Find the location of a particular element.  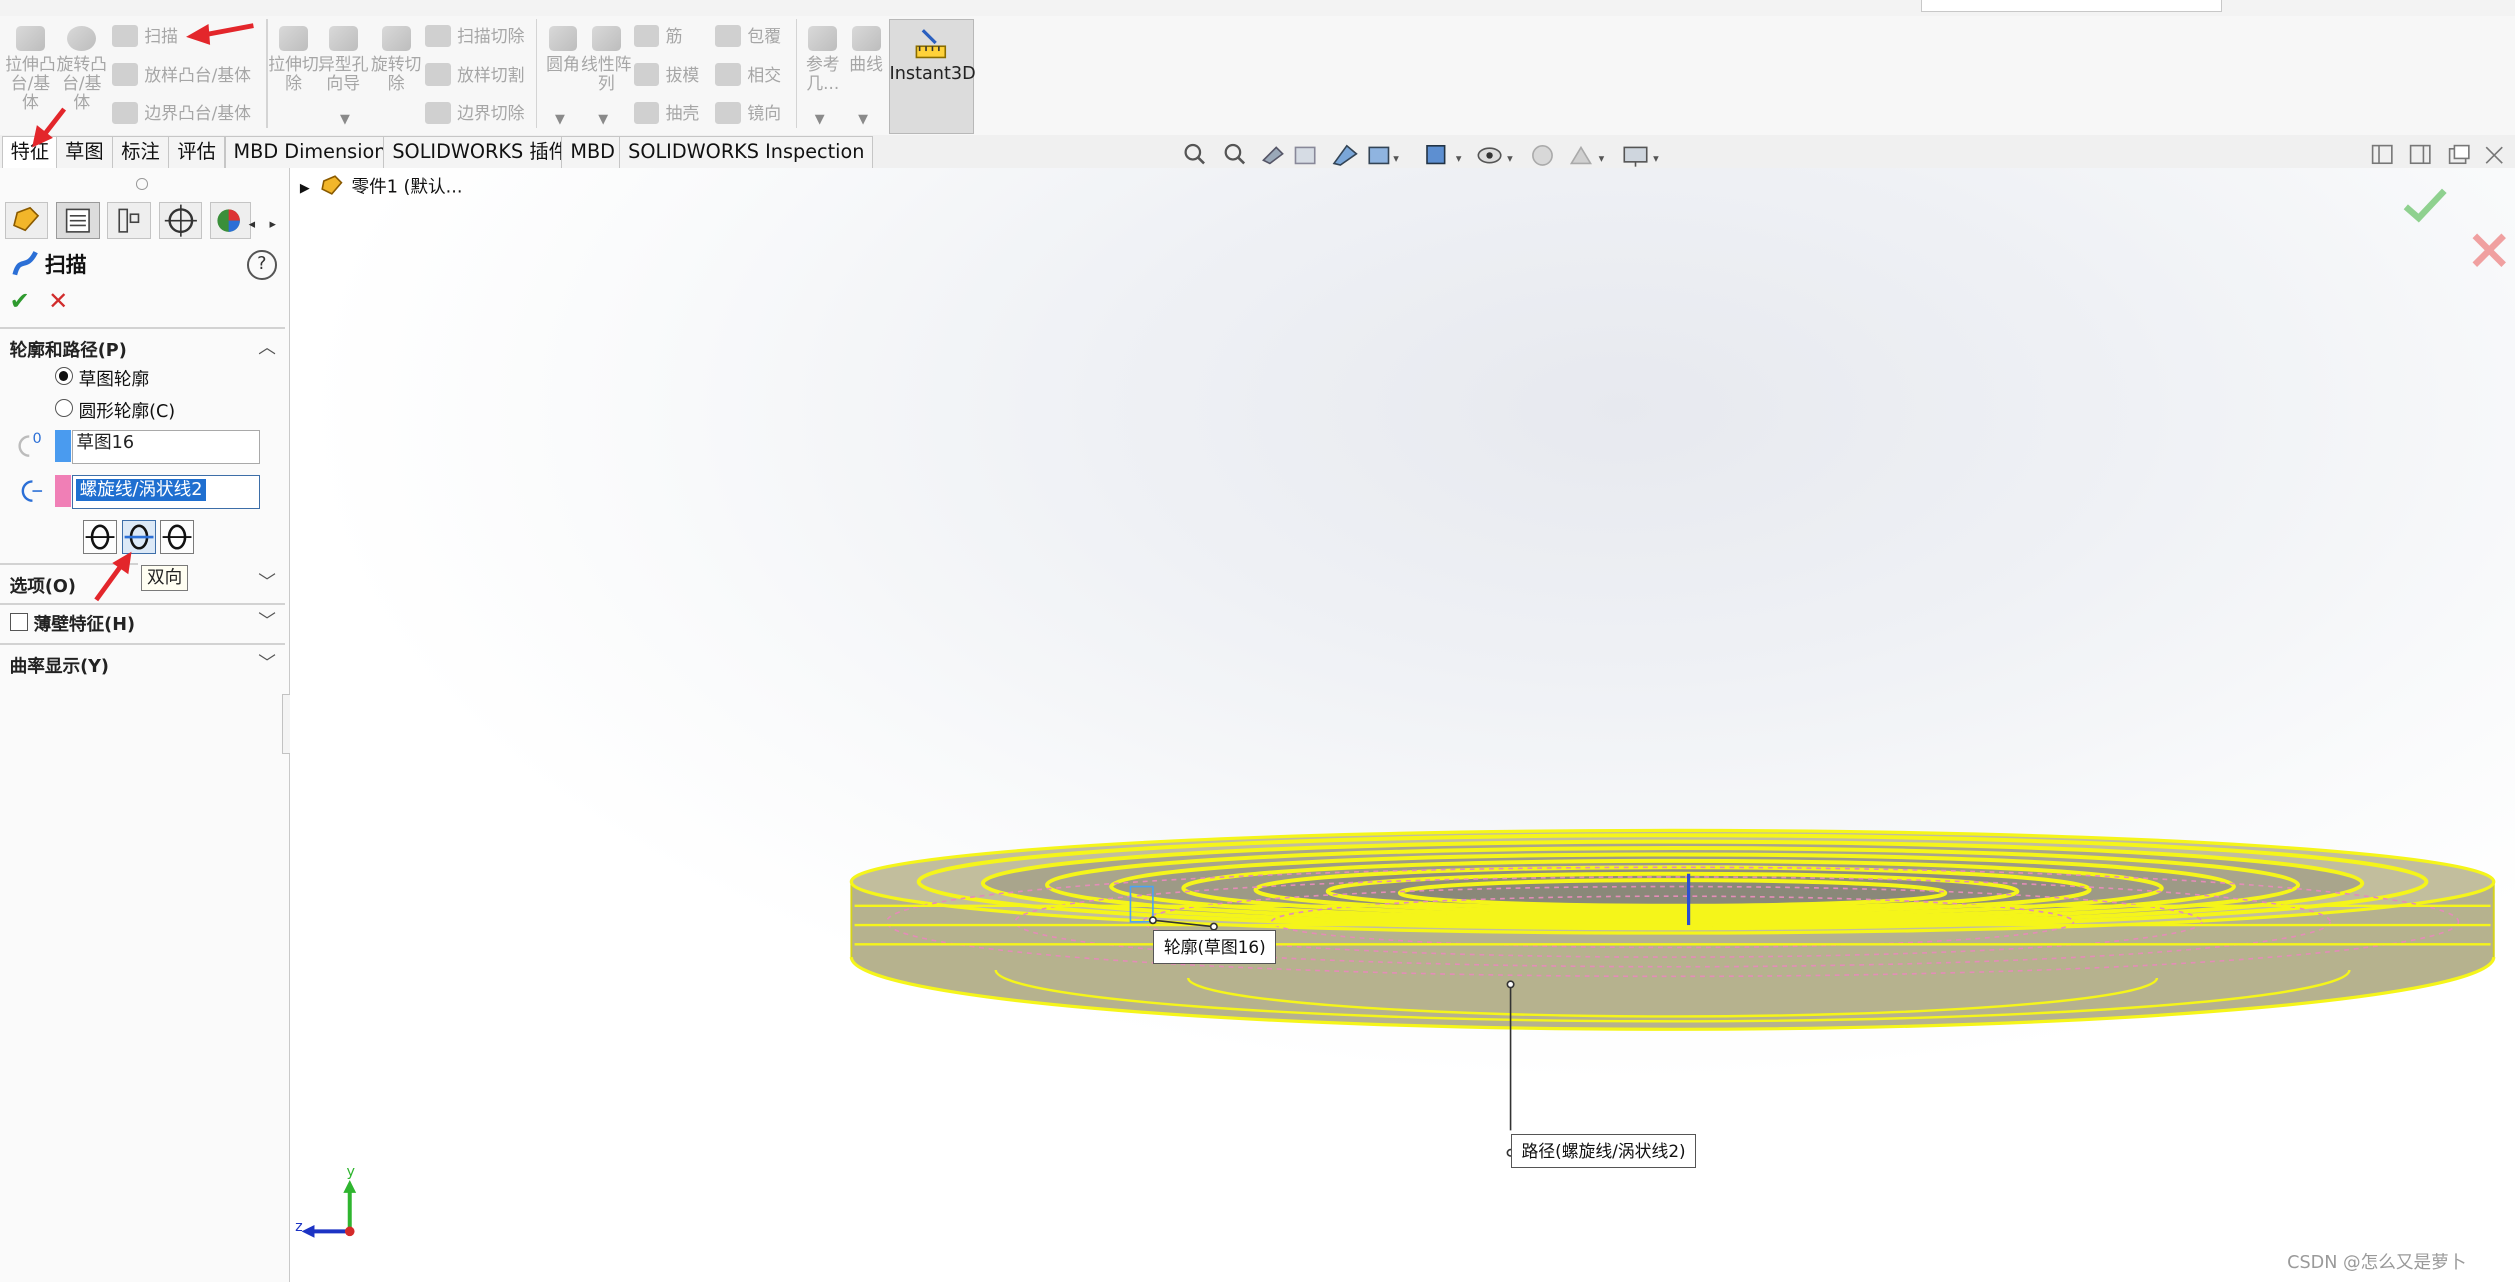

pattern-dropdown-icon: ▼ is located at coordinates (603, 119).